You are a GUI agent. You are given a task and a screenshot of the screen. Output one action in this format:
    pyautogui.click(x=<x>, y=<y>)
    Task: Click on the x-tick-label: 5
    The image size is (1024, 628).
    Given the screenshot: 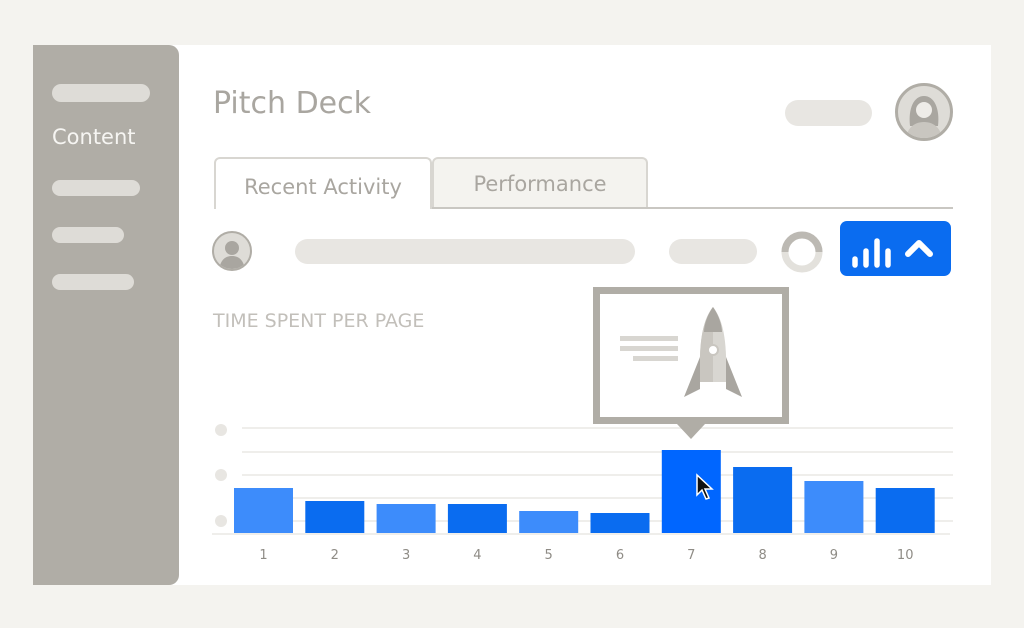 What is the action you would take?
    pyautogui.click(x=549, y=555)
    